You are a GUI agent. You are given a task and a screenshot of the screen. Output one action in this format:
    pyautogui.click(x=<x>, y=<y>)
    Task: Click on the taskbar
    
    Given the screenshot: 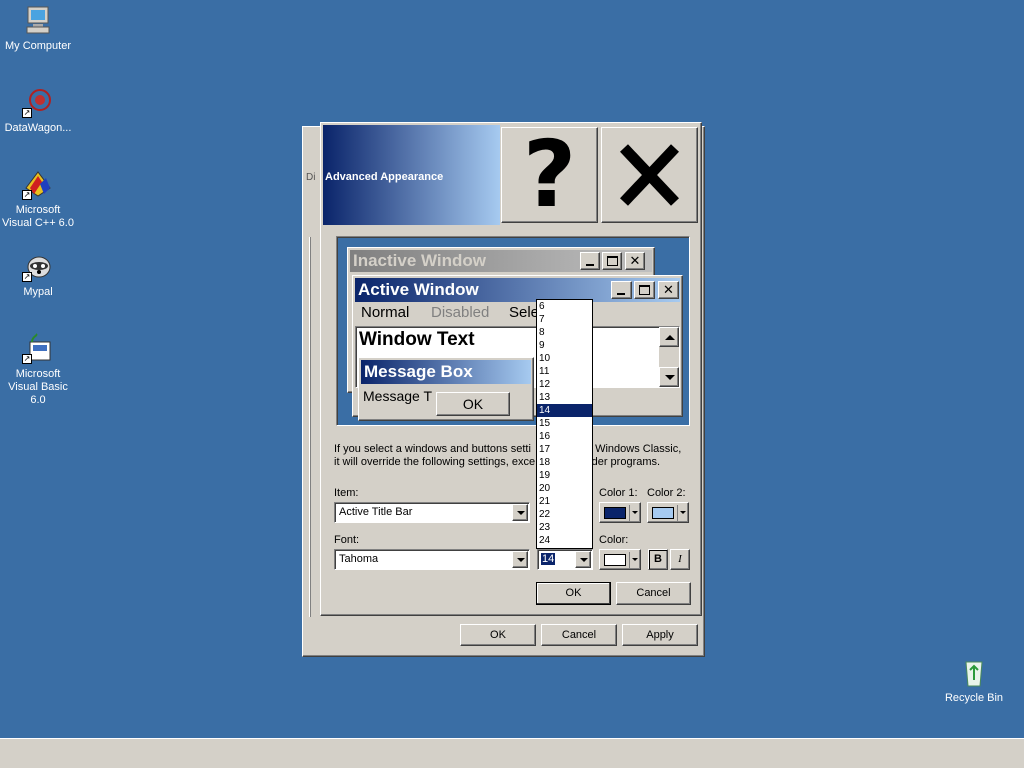 What is the action you would take?
    pyautogui.click(x=512, y=753)
    